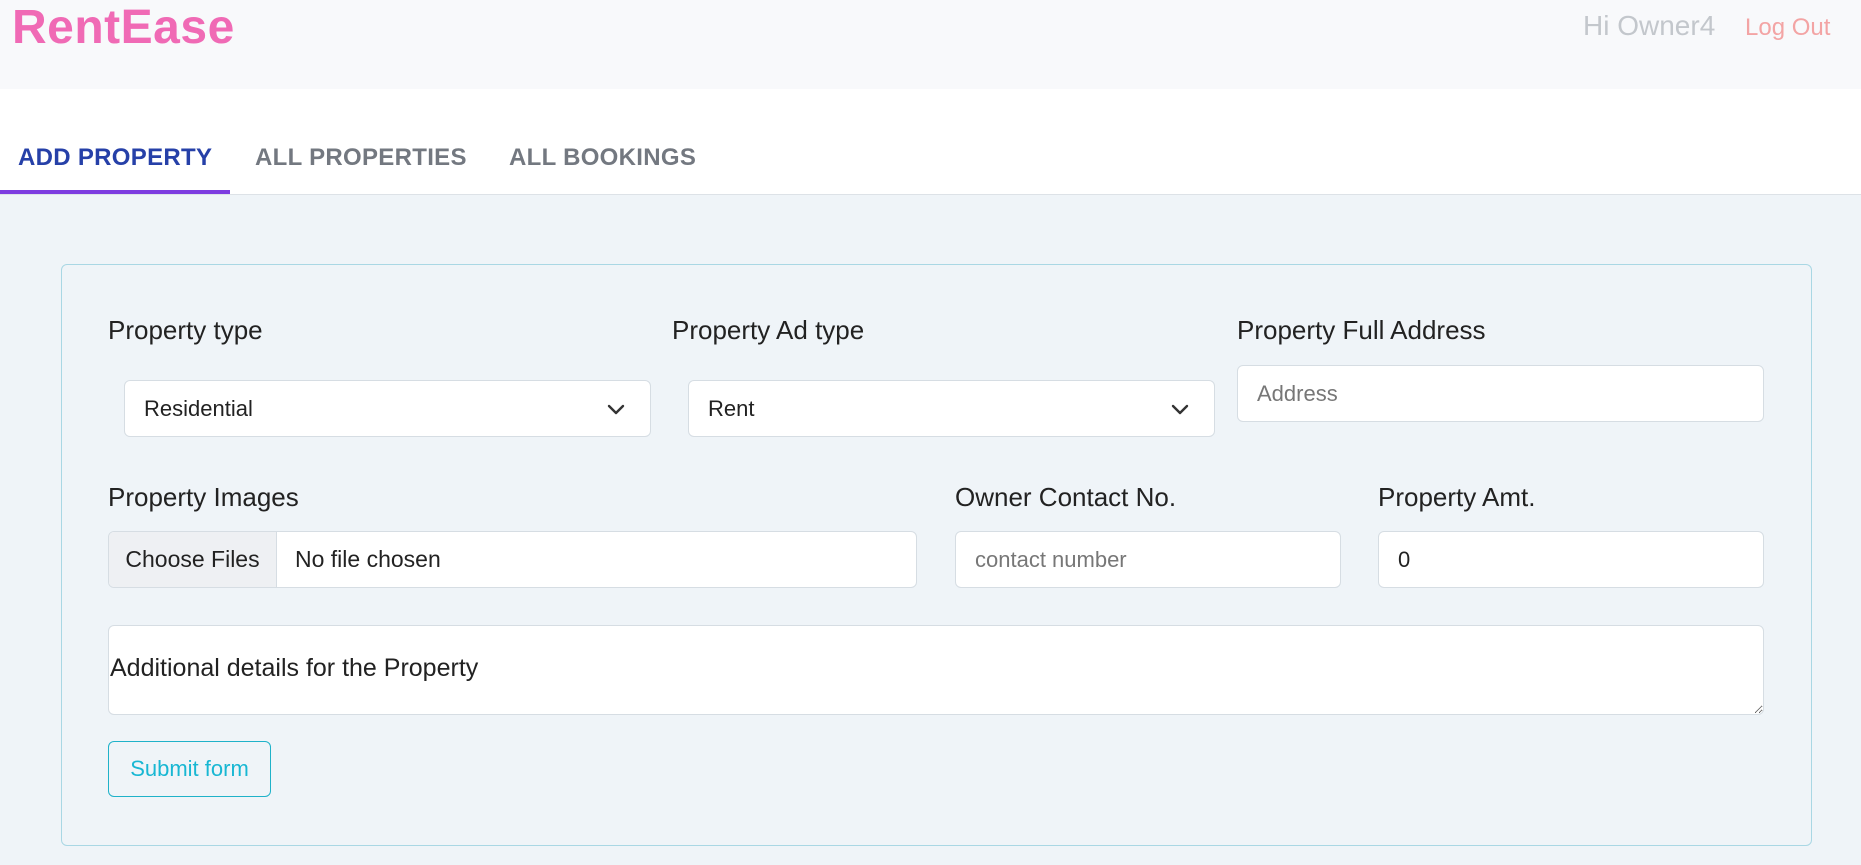 The height and width of the screenshot is (865, 1861). Describe the element at coordinates (189, 769) in the screenshot. I see `submit-form-button: Submit form` at that location.